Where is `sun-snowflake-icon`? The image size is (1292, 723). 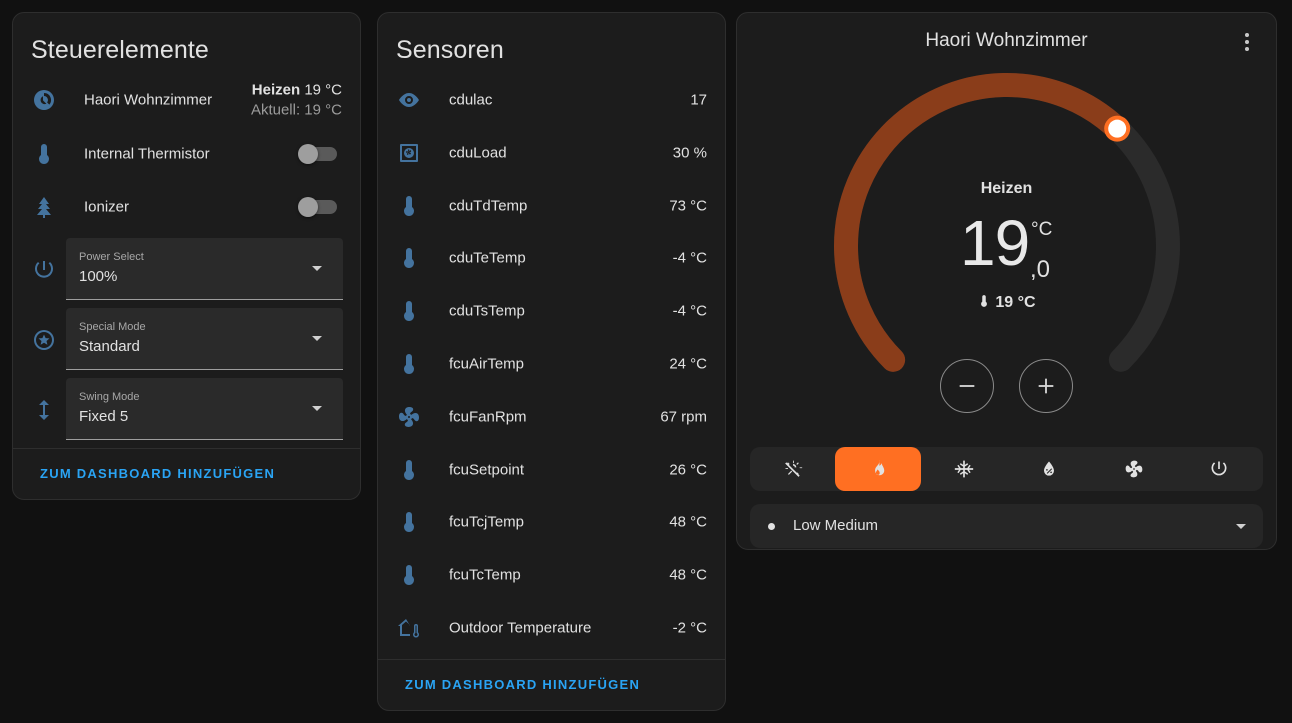
sun-snowflake-icon is located at coordinates (794, 468).